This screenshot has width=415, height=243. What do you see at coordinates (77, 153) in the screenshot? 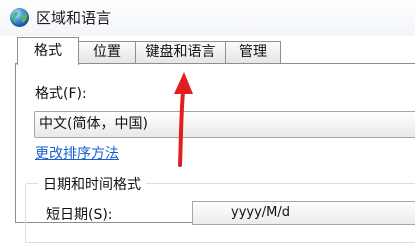
I see `change-sort-method-link: 更改排序方法` at bounding box center [77, 153].